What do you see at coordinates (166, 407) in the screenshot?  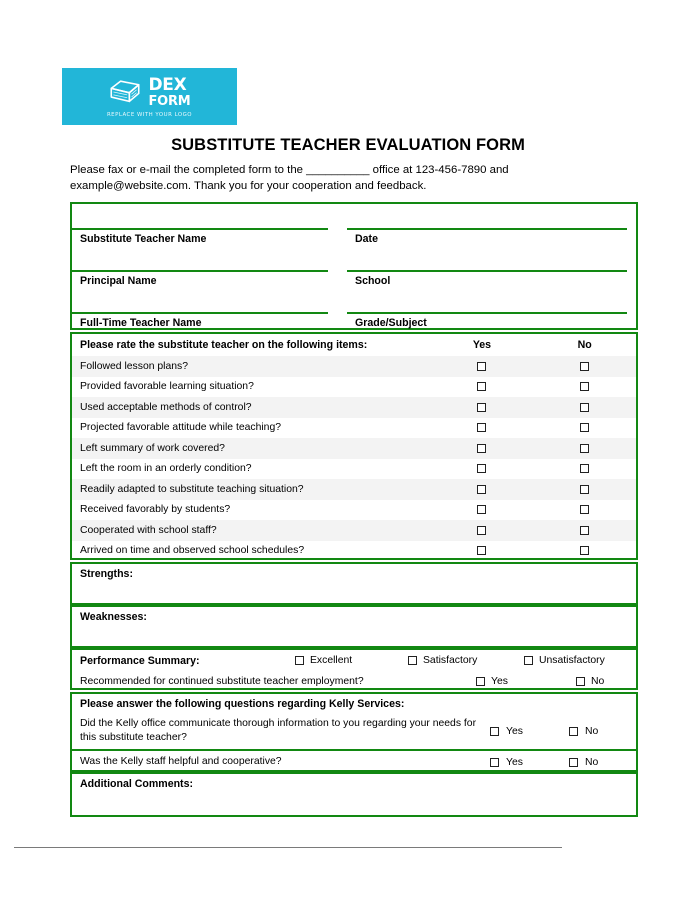 I see `rating-item-label: Used acceptable methods of control?` at bounding box center [166, 407].